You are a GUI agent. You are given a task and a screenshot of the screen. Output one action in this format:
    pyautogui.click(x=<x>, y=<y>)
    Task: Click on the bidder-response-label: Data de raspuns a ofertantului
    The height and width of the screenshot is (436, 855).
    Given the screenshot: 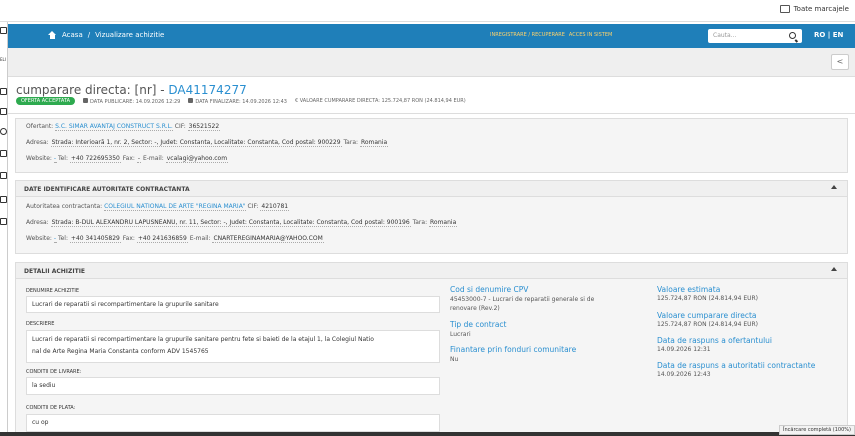 What is the action you would take?
    pyautogui.click(x=715, y=340)
    